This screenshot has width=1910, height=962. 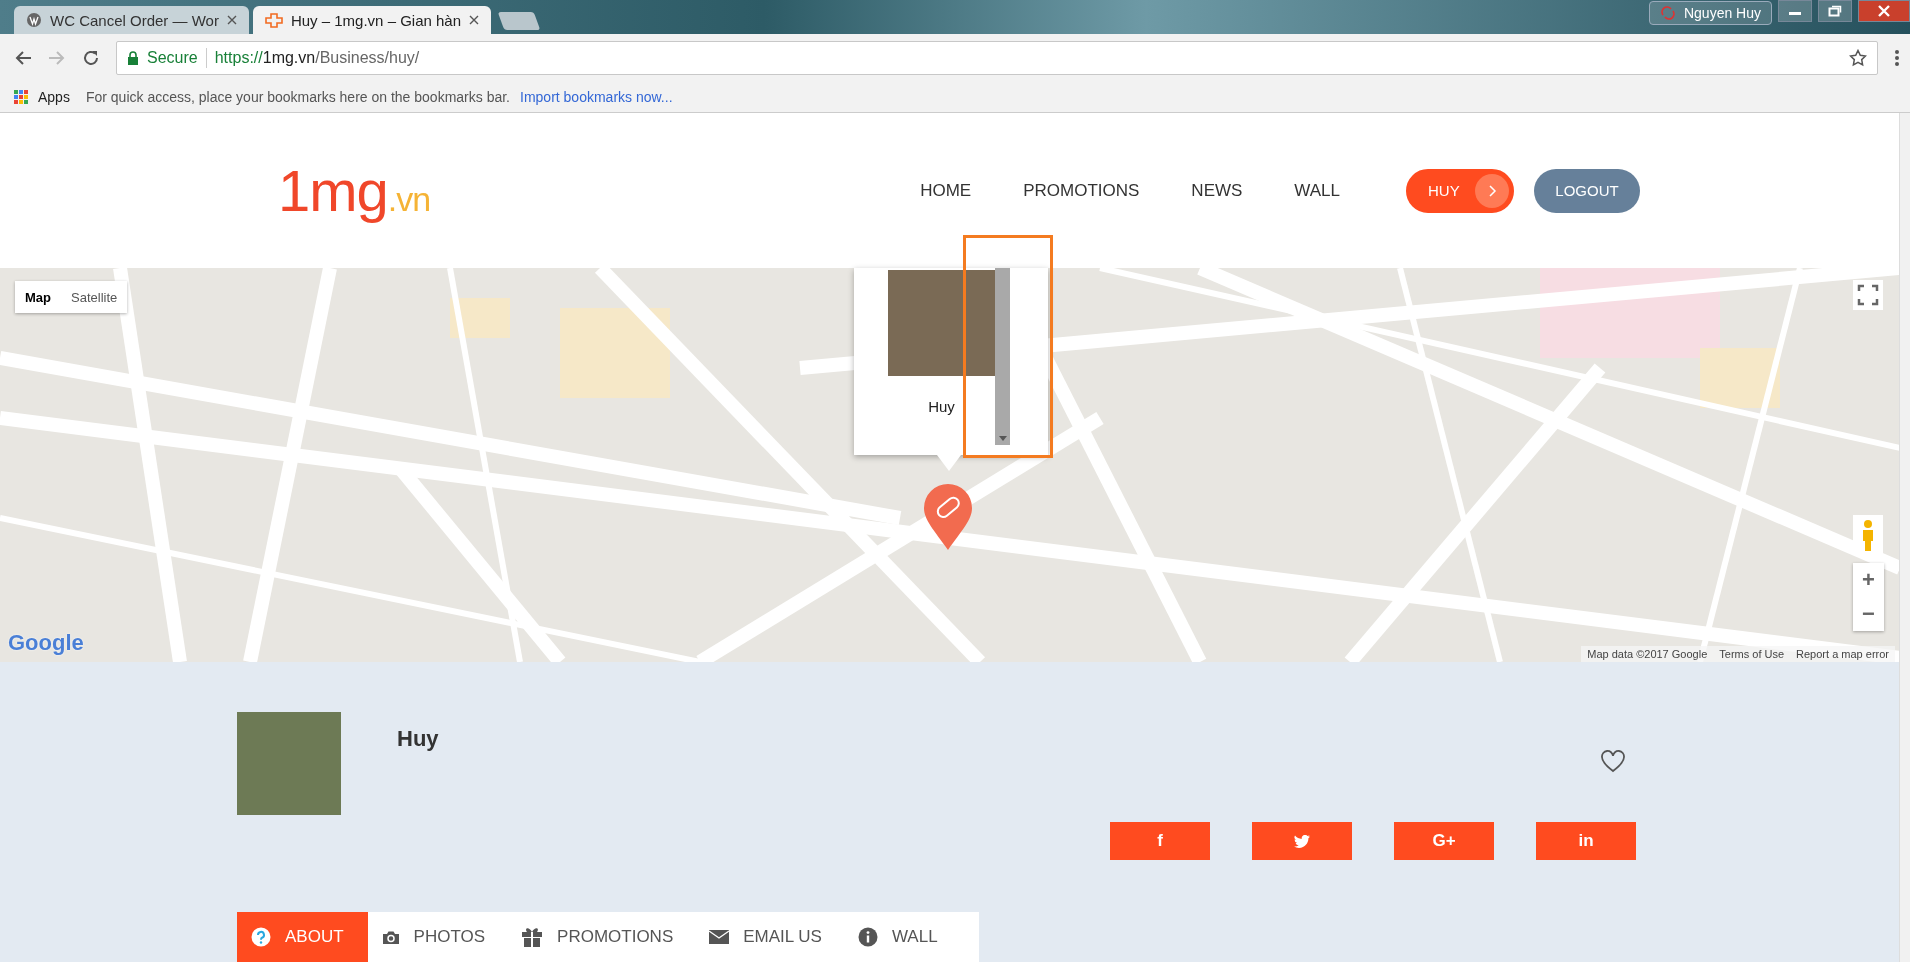 What do you see at coordinates (1647, 654) in the screenshot?
I see `map-data-text: Map data ©2017 Google` at bounding box center [1647, 654].